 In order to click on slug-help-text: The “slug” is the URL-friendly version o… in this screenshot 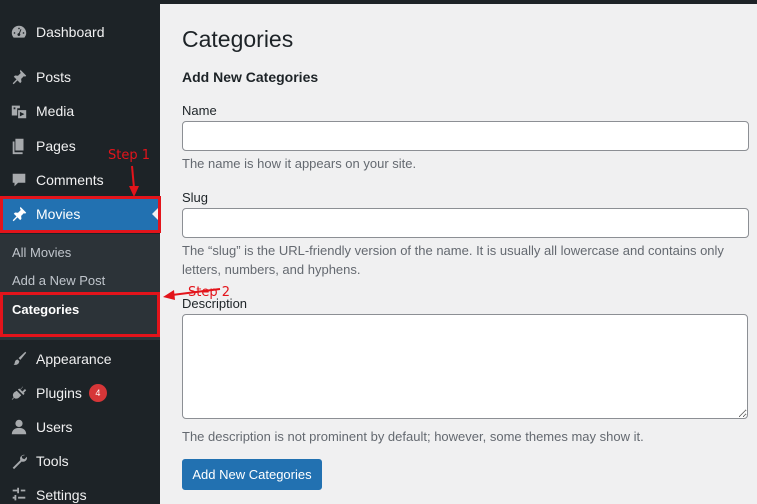, I will do `click(453, 260)`.